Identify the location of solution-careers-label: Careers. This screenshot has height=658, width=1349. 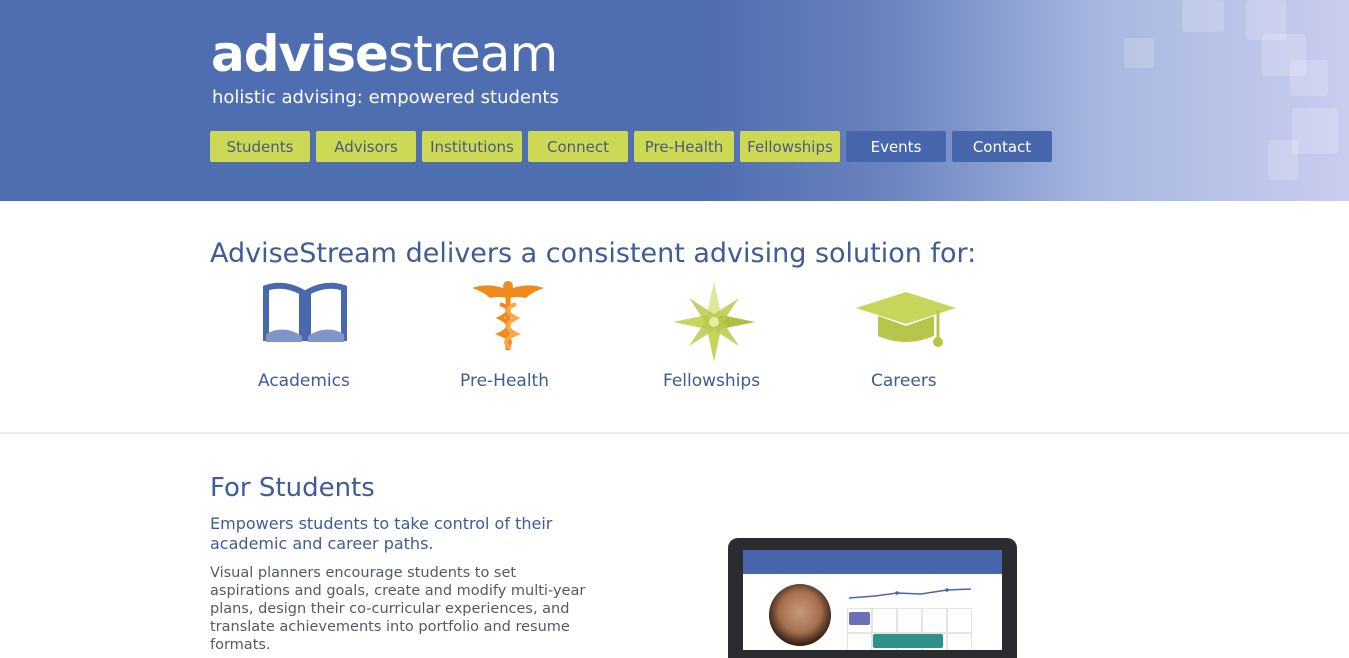
(904, 381).